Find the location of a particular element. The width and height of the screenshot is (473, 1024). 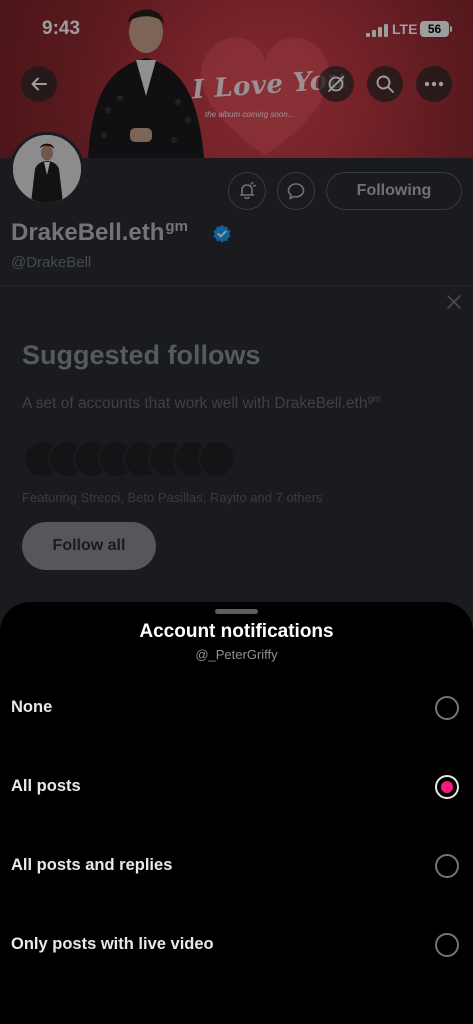

option-label: All posts and replies is located at coordinates (92, 865).